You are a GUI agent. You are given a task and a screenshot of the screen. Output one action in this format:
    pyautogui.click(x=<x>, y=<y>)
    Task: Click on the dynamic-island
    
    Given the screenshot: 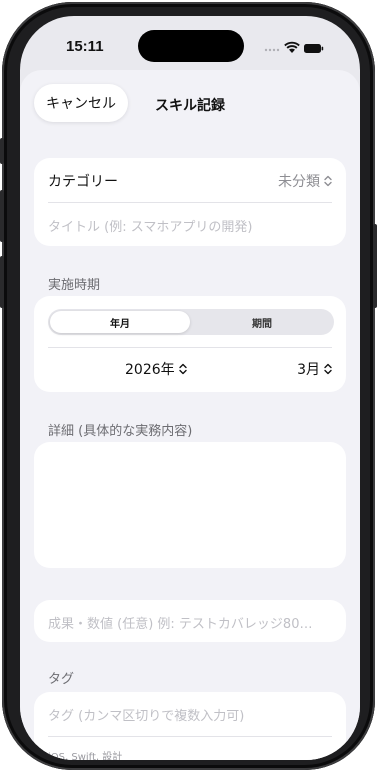 What is the action you would take?
    pyautogui.click(x=191, y=46)
    